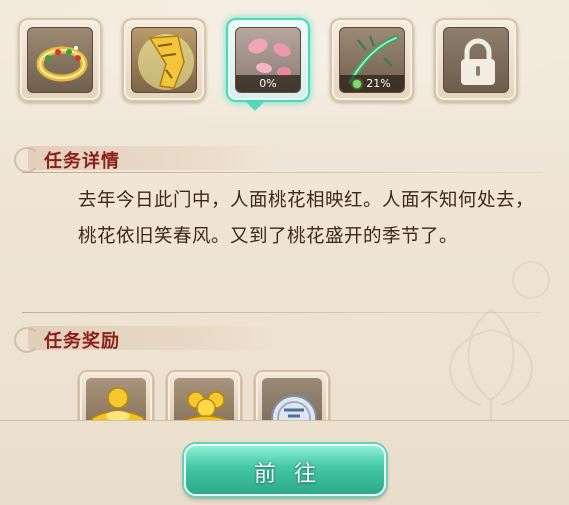  I want to click on detail-header: 任务详情, so click(146, 158).